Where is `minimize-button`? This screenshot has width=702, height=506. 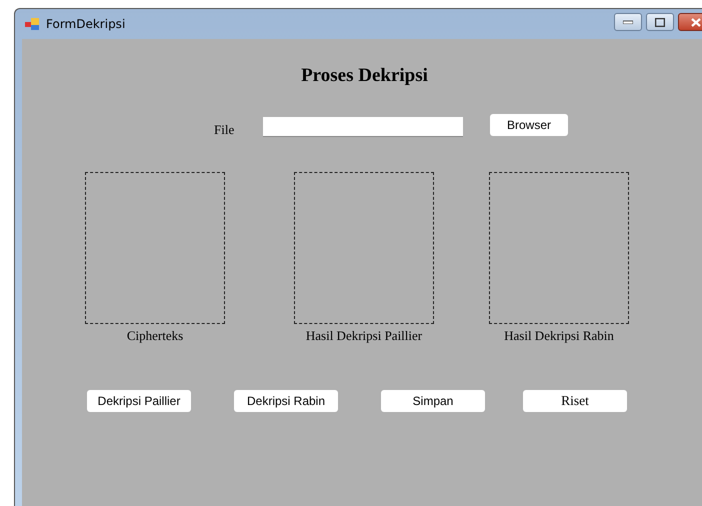
minimize-button is located at coordinates (628, 22).